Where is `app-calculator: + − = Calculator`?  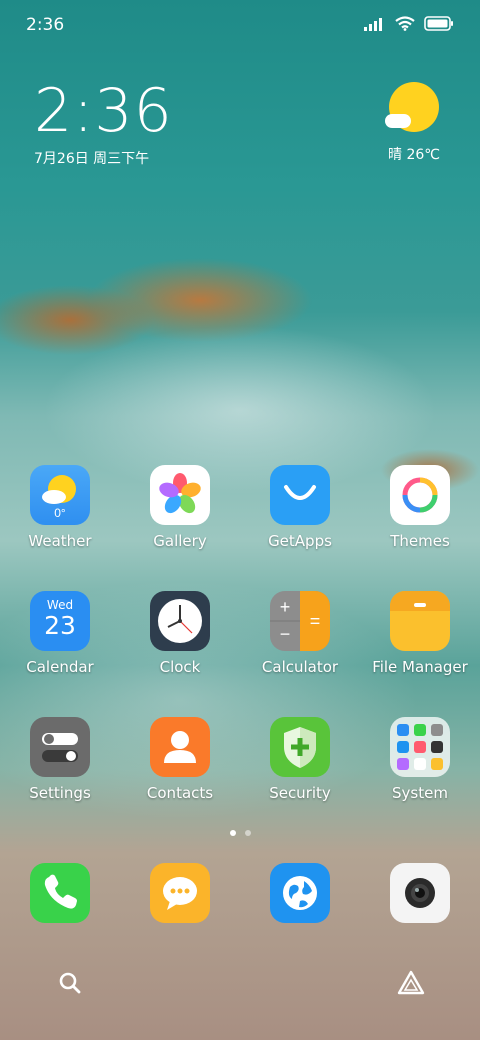 app-calculator: + − = Calculator is located at coordinates (300, 654).